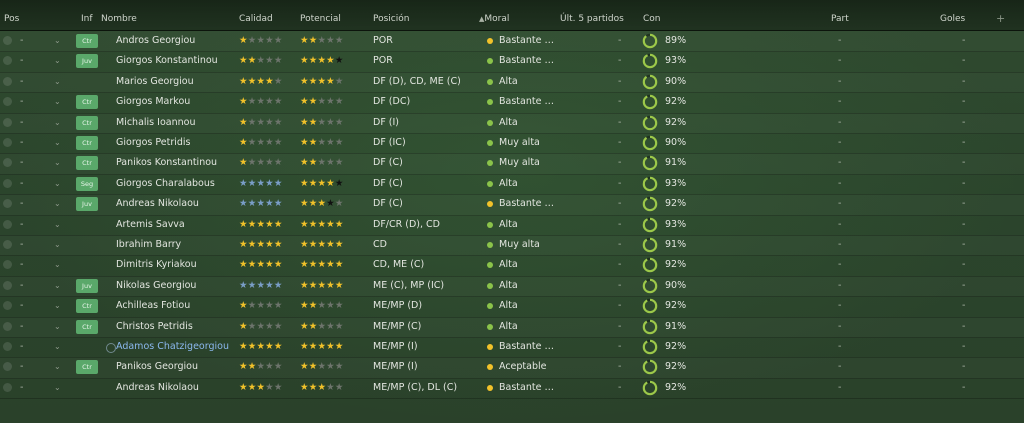 The image size is (1024, 423). What do you see at coordinates (175, 41) in the screenshot?
I see `player-name: Andros Georgiou` at bounding box center [175, 41].